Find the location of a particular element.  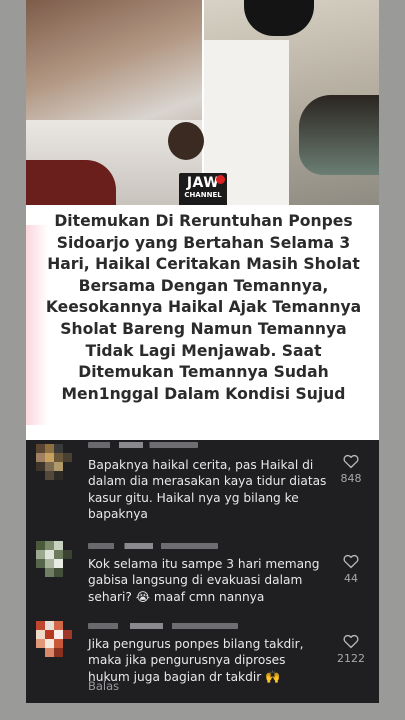

logo-dot-icon is located at coordinates (220, 179).